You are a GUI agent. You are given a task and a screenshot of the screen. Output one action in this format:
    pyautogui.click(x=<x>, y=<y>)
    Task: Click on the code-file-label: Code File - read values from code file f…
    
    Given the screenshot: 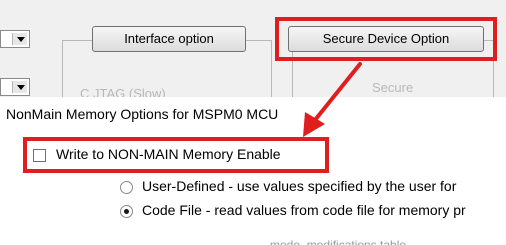 What is the action you would take?
    pyautogui.click(x=304, y=210)
    